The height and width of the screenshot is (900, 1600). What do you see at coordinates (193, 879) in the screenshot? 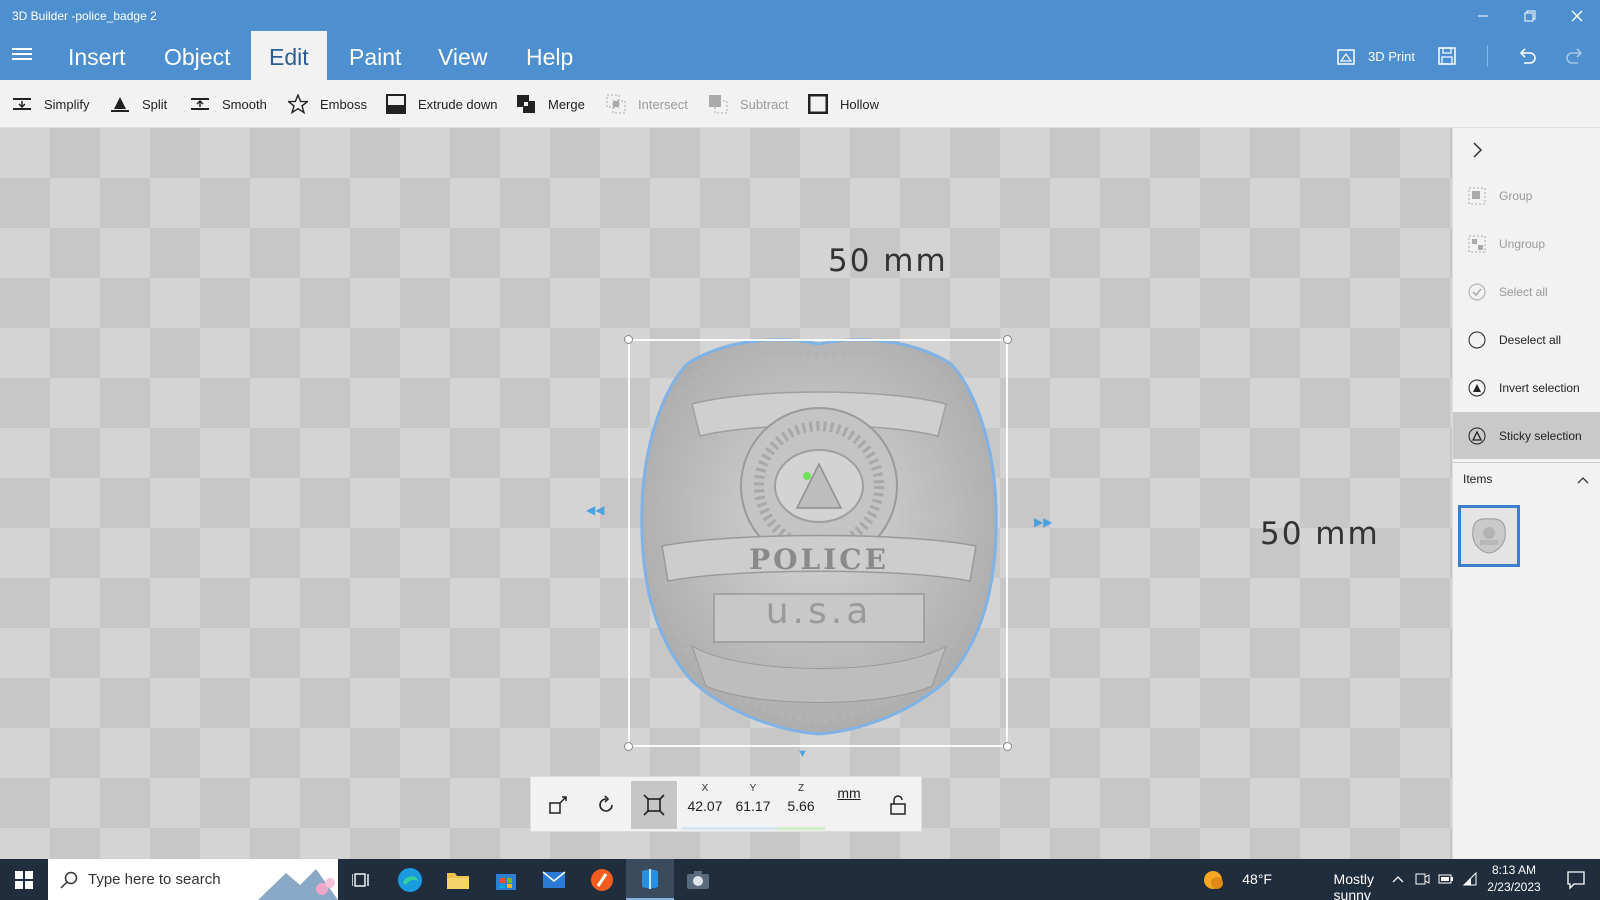
I see `taskbar-search-box: Type here to search` at bounding box center [193, 879].